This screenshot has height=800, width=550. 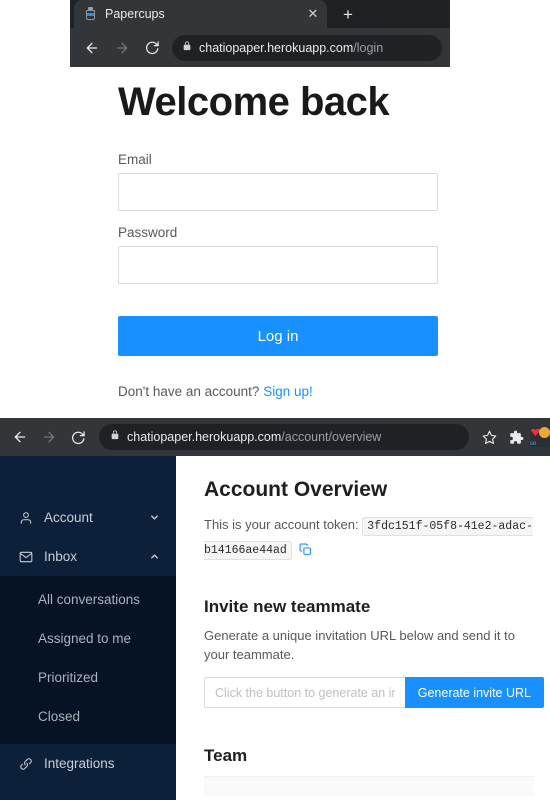 I want to click on team-heading: Team, so click(x=226, y=755).